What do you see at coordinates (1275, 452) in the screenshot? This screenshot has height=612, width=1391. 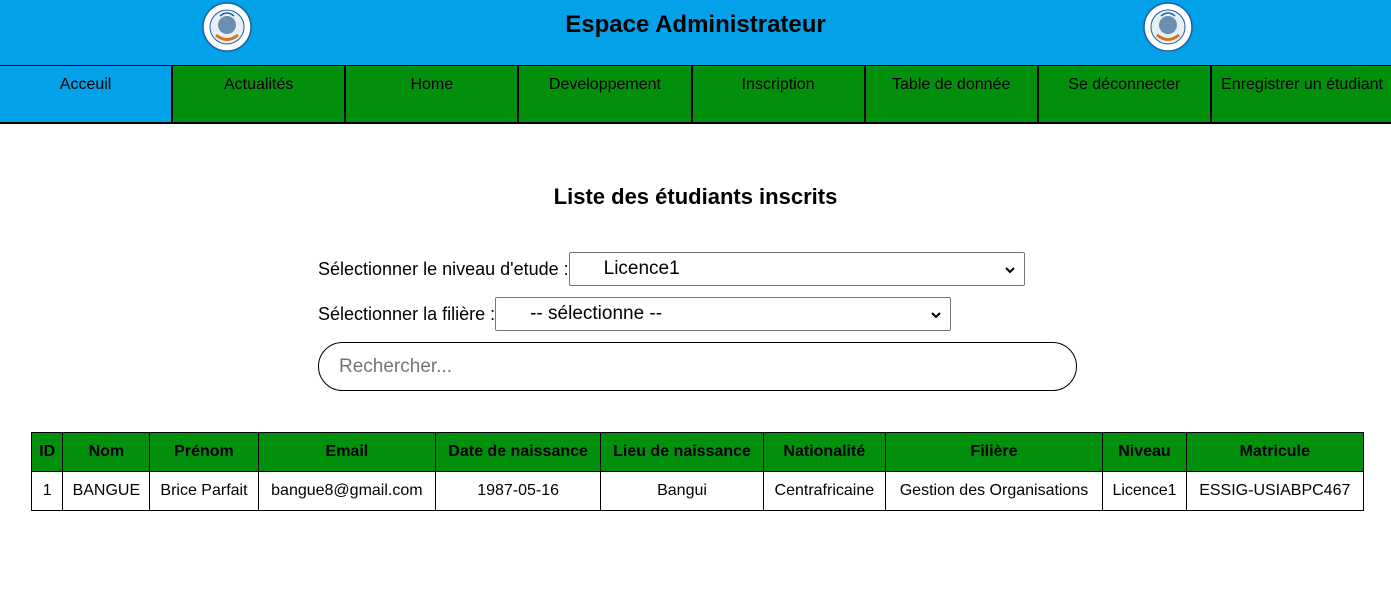 I see `column-header-matricule: Matricule` at bounding box center [1275, 452].